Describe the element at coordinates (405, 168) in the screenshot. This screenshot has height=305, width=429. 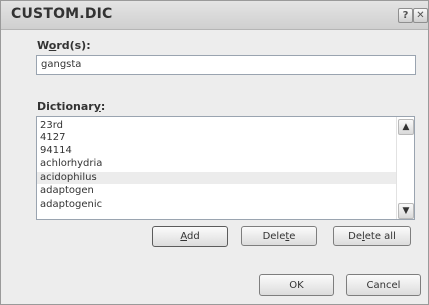
I see `vertical-scrollbar: ▲ ▼` at that location.